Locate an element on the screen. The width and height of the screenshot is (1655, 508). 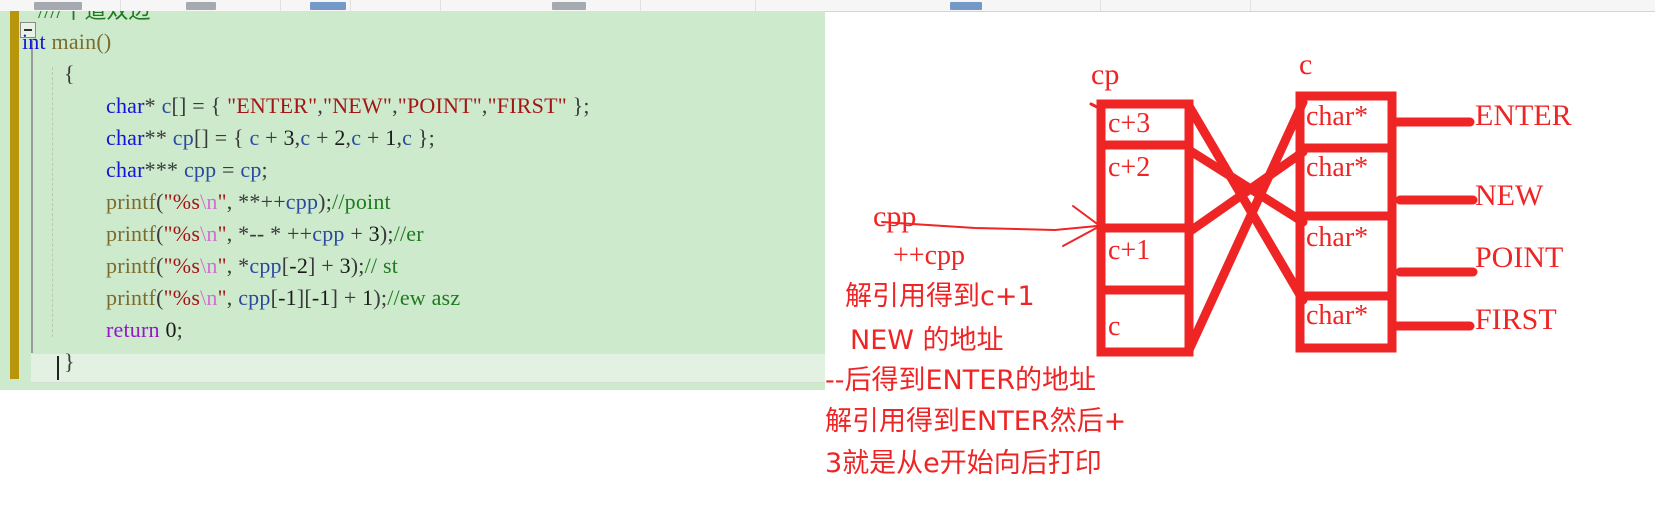
code-line: { is located at coordinates (69, 74).